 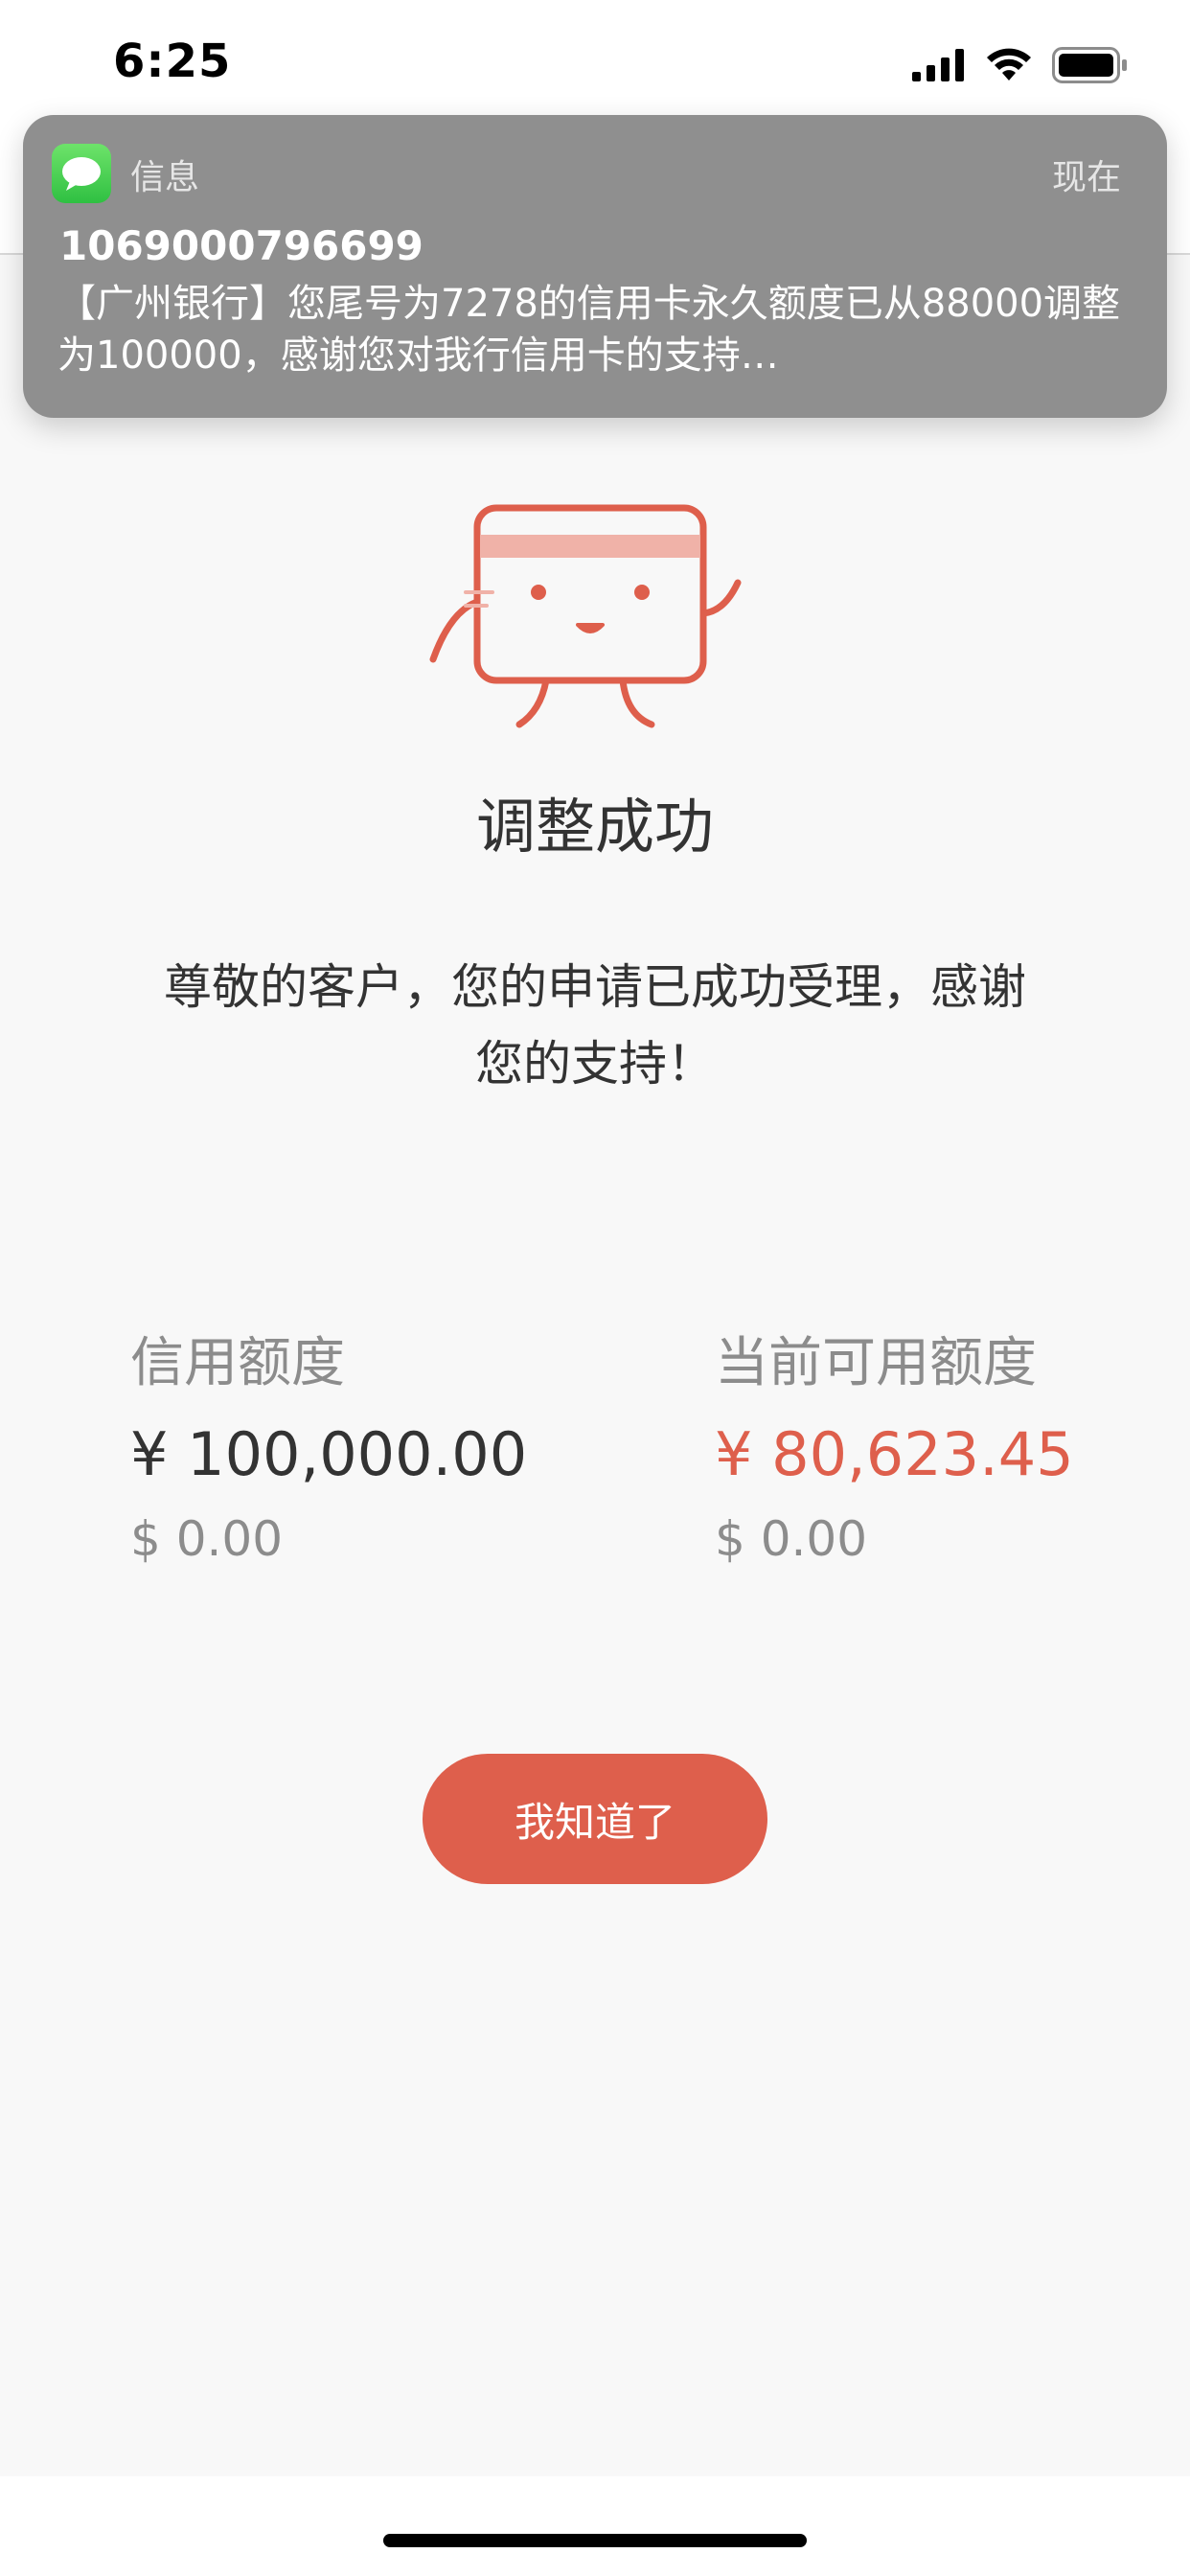 I want to click on available-limit-block: 当前可用额度 ¥ 80,623.45 $ 0.00, so click(x=895, y=1450).